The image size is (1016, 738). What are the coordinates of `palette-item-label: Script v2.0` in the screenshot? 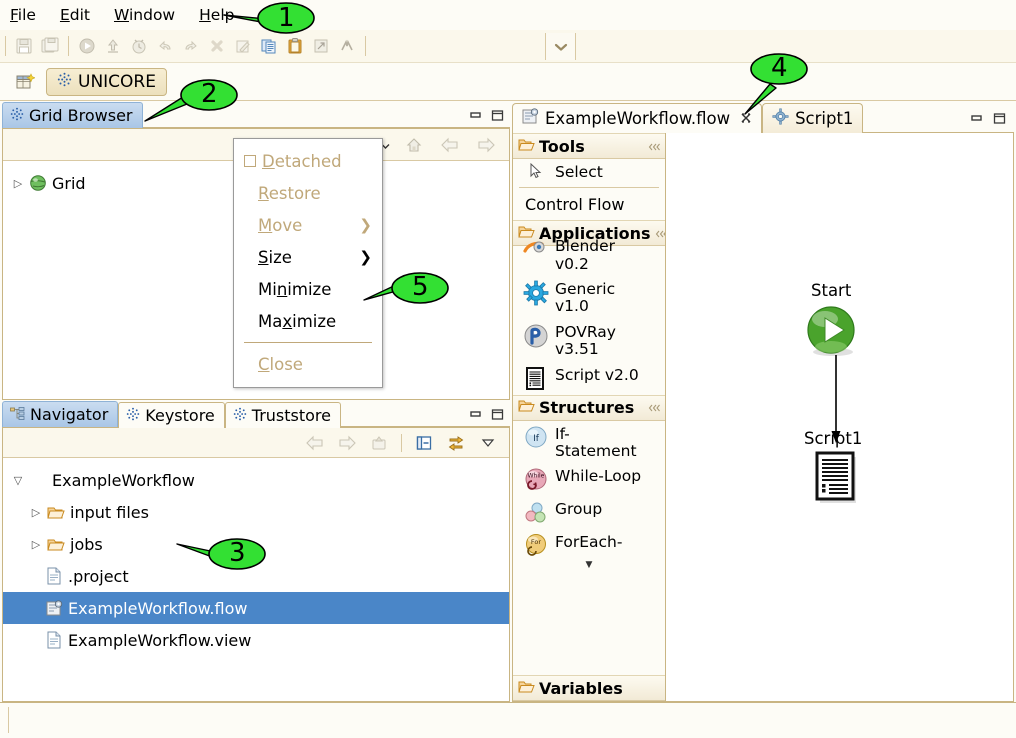 It's located at (597, 374).